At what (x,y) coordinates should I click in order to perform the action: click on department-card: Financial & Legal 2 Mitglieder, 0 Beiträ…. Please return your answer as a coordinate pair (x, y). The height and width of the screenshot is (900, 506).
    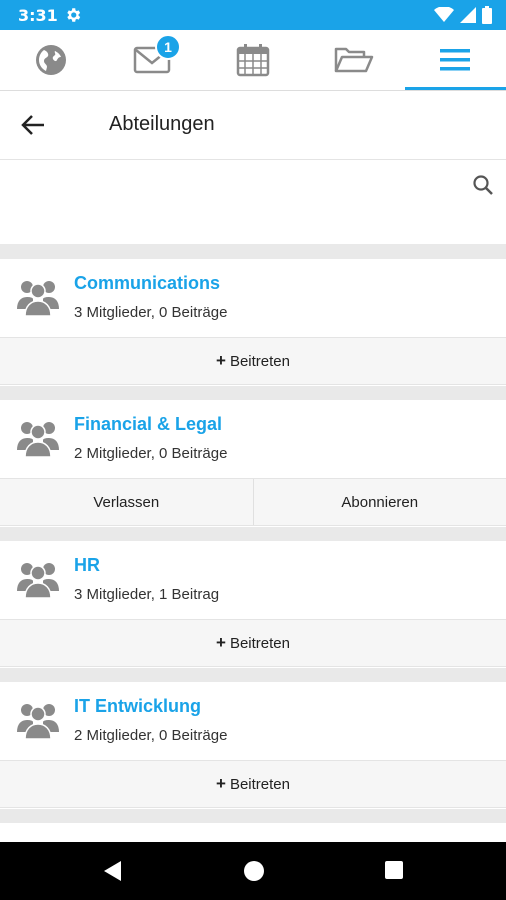
    Looking at the image, I should click on (253, 463).